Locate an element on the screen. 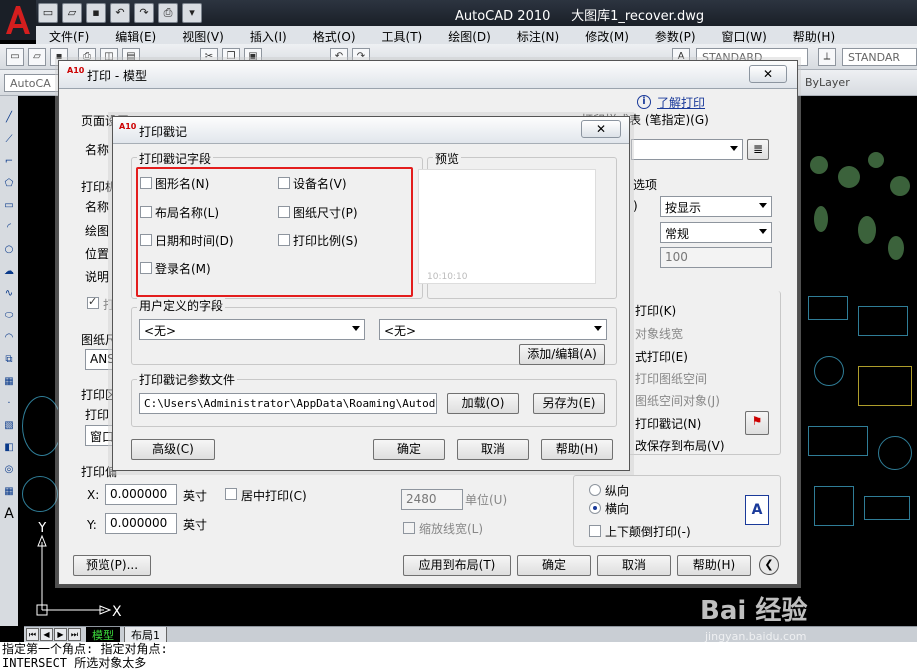 Image resolution: width=917 pixels, height=672 pixels. shade-plot-label: ) is located at coordinates (635, 206).